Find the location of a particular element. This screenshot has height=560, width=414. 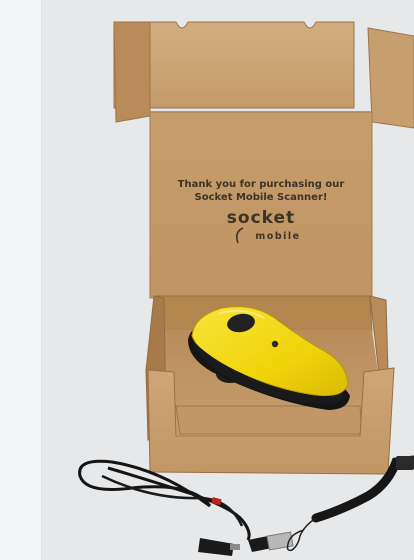

usb-cable is located at coordinates (186, 507).